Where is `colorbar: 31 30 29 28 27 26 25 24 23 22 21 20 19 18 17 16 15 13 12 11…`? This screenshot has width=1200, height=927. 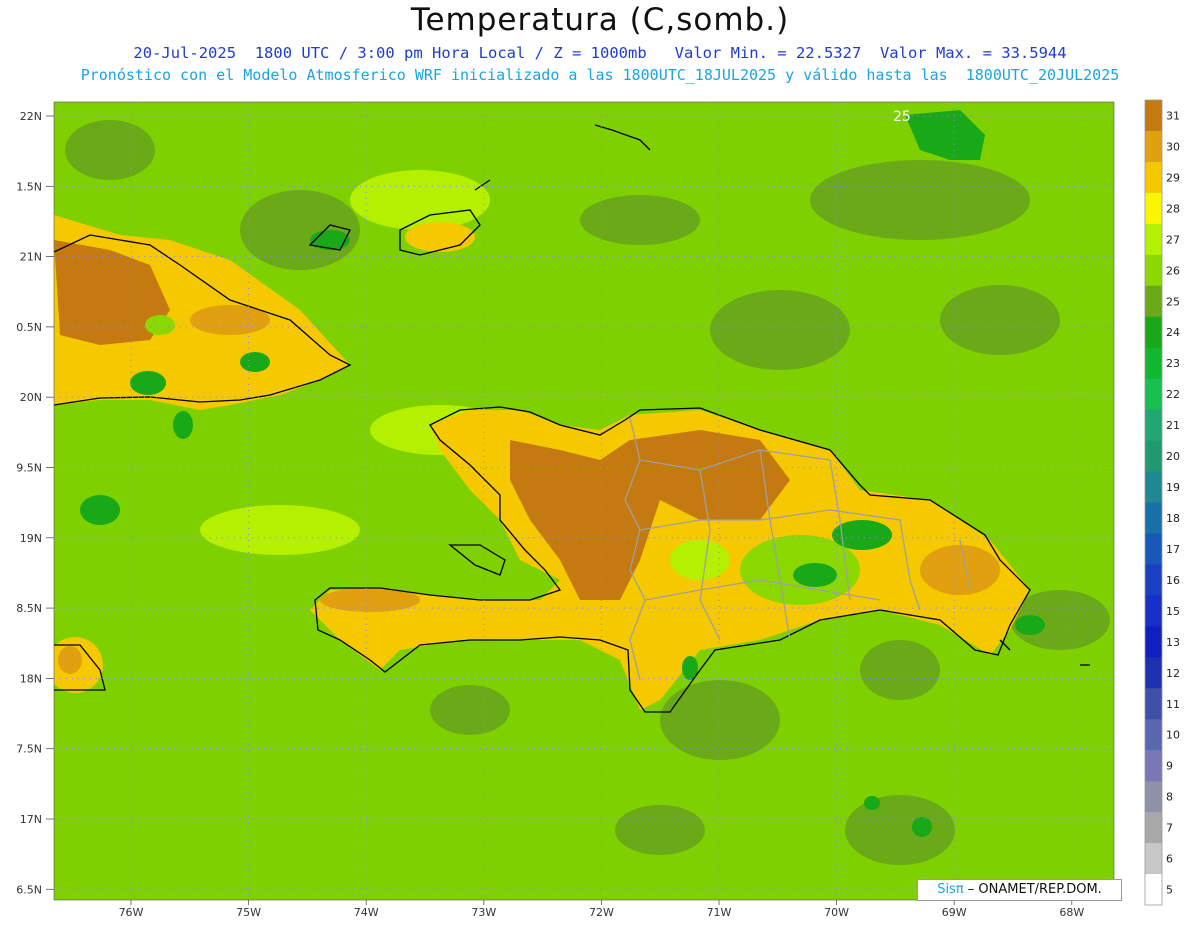
colorbar: 31 30 29 28 27 26 25 24 23 22 21 20 19 18 17 16 15 13 12 11… is located at coordinates (1162, 502).